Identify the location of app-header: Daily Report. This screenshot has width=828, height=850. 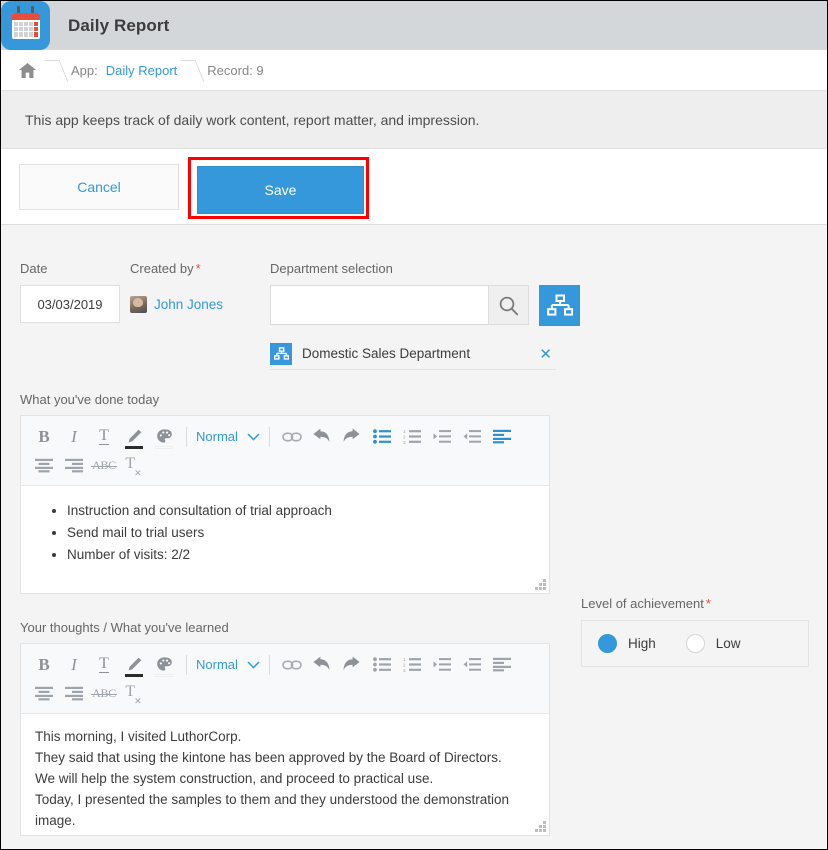
(414, 25).